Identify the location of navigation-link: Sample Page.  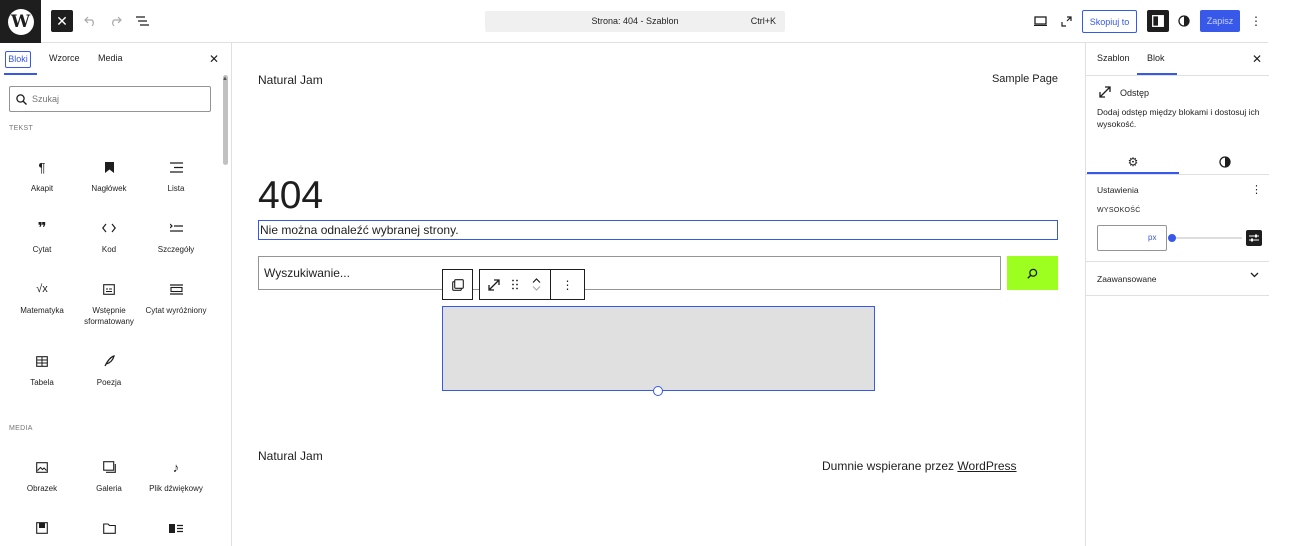
(1025, 79).